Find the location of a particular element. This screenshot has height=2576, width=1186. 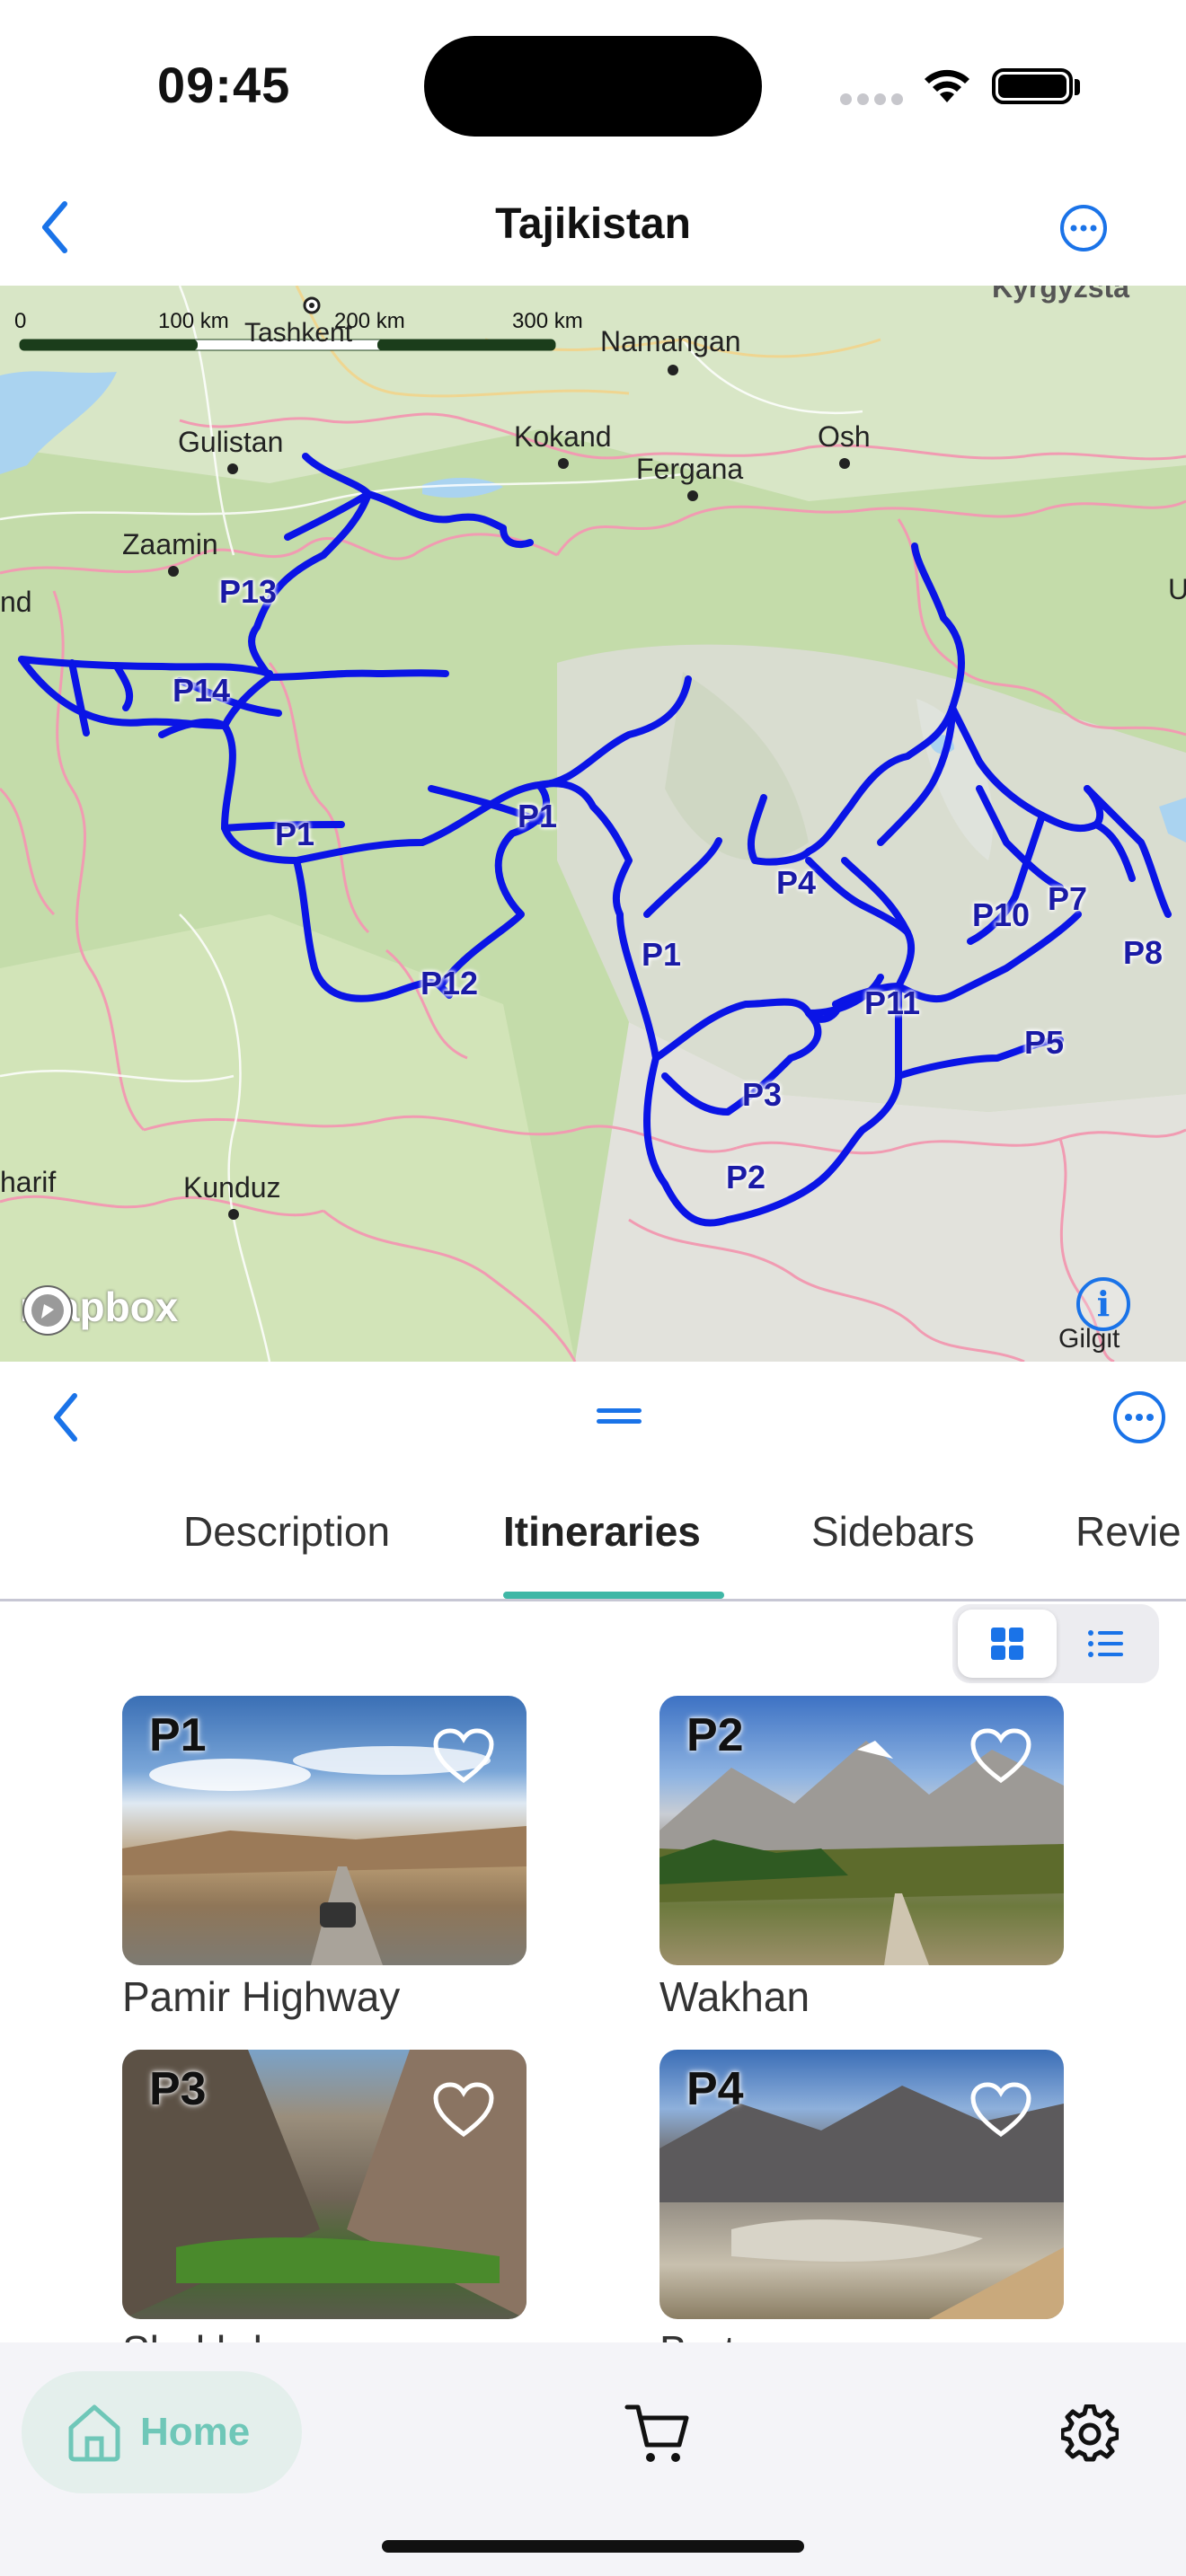

tab-description: Description is located at coordinates (286, 1531).